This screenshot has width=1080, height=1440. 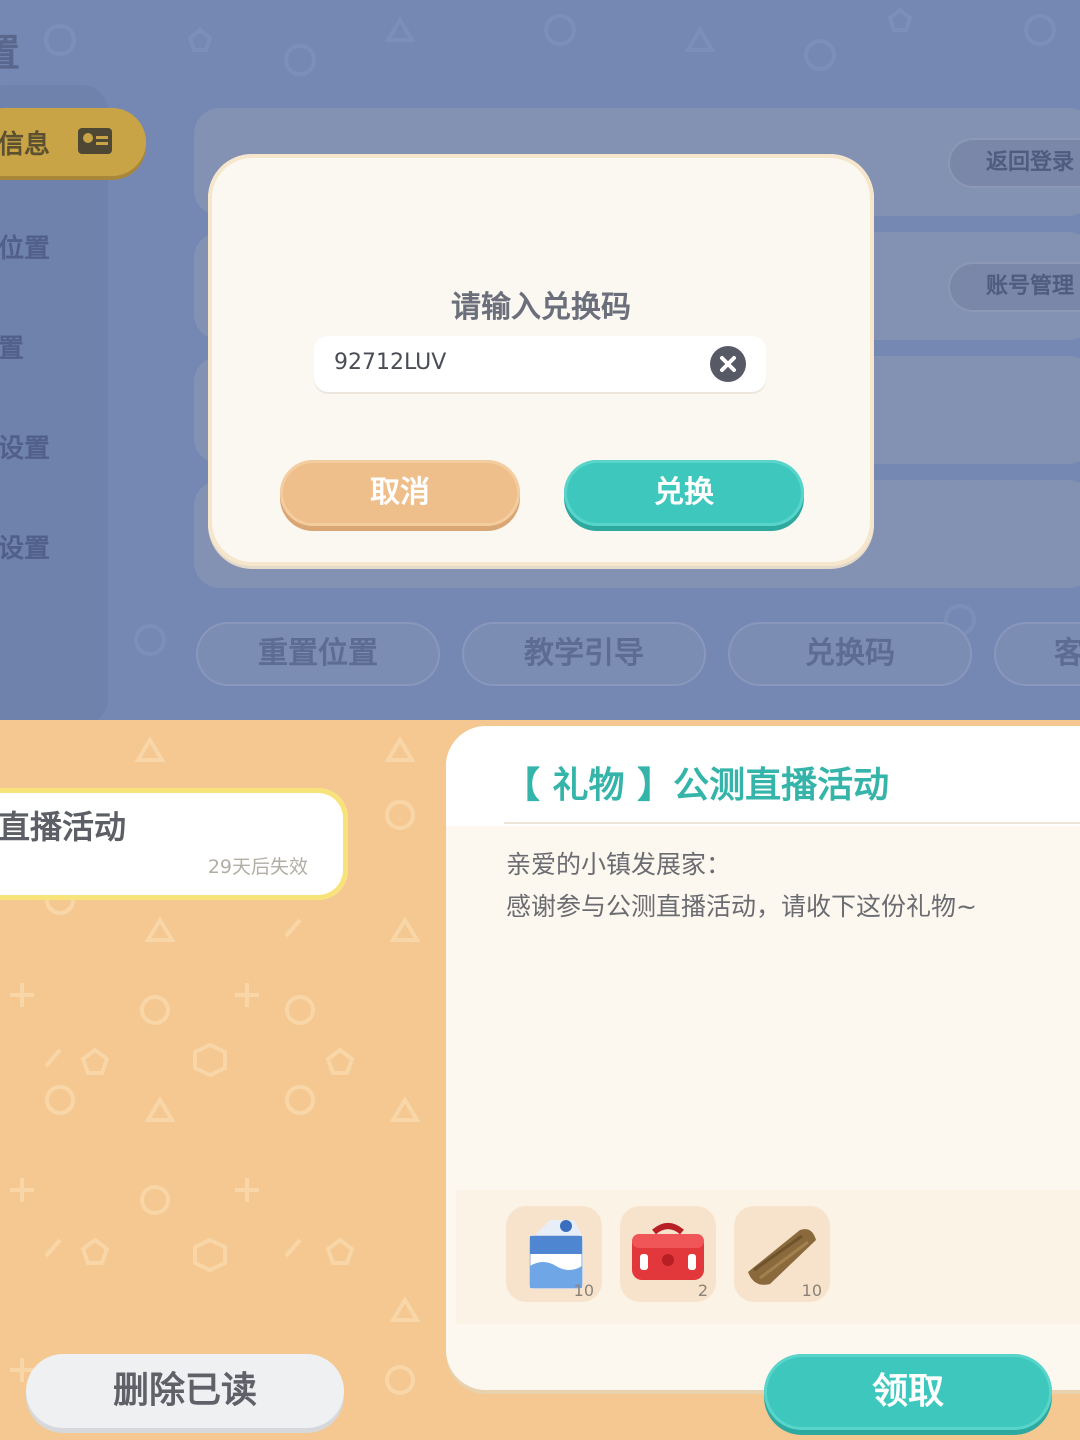 I want to click on mail-item-expiry: 29天后失效, so click(x=257, y=867).